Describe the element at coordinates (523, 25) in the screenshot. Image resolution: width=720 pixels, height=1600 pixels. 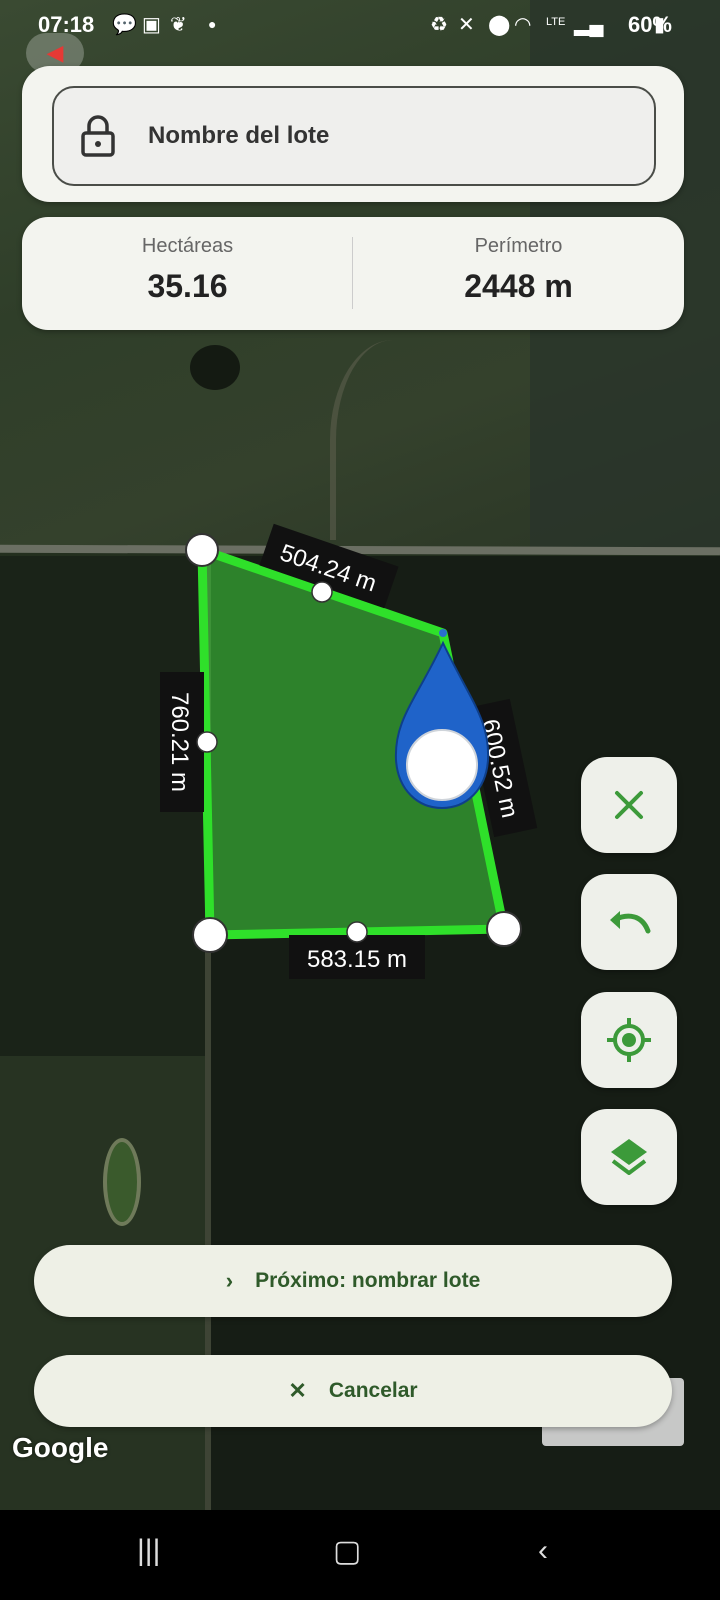
I see `wifi-icon: ◠` at that location.